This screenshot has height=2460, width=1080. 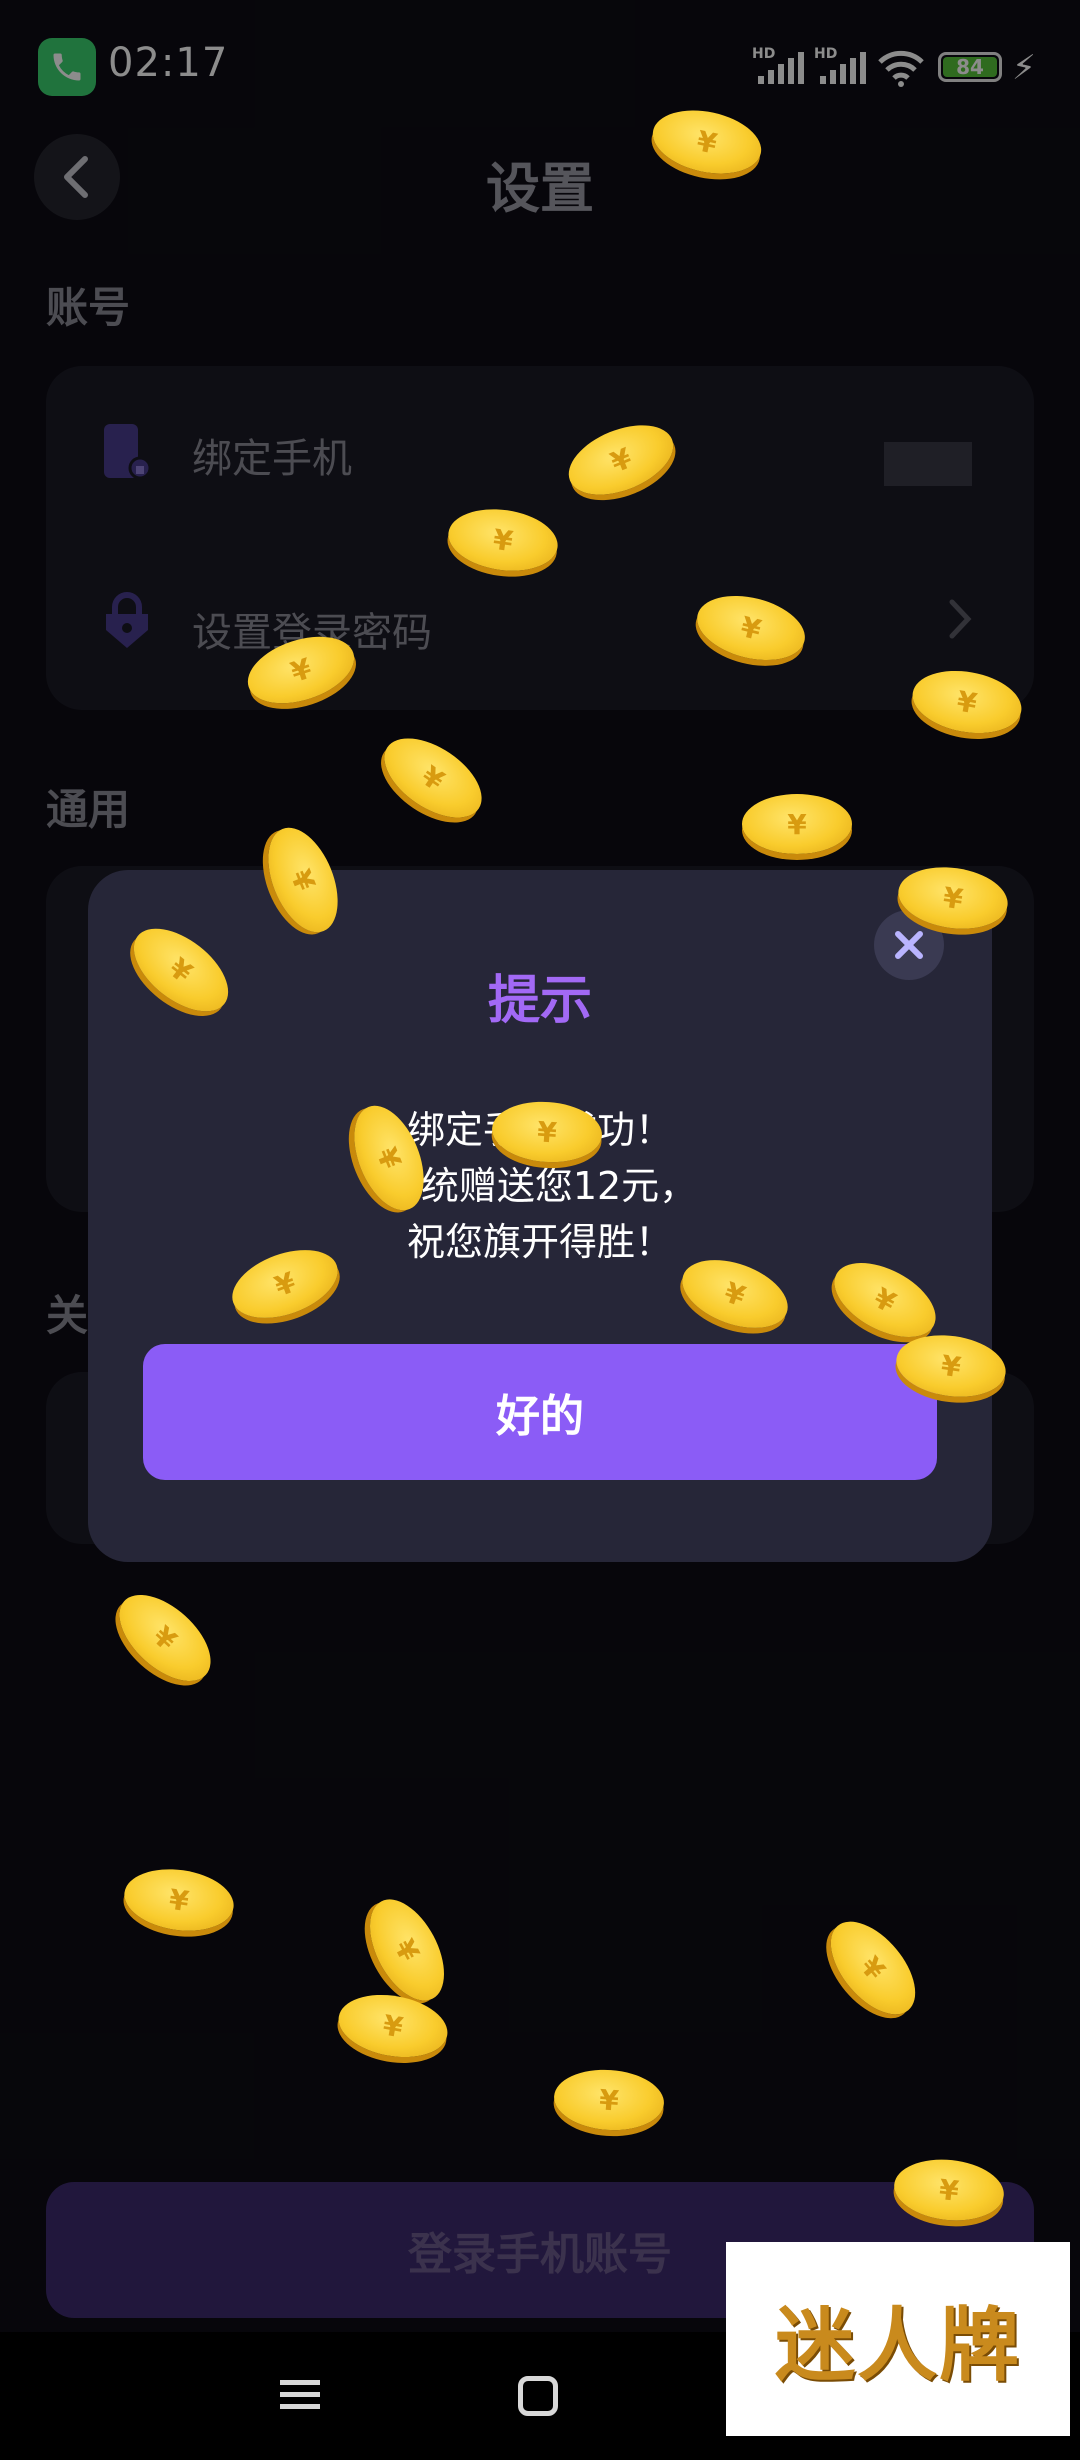 What do you see at coordinates (538, 2396) in the screenshot?
I see `home-square-icon` at bounding box center [538, 2396].